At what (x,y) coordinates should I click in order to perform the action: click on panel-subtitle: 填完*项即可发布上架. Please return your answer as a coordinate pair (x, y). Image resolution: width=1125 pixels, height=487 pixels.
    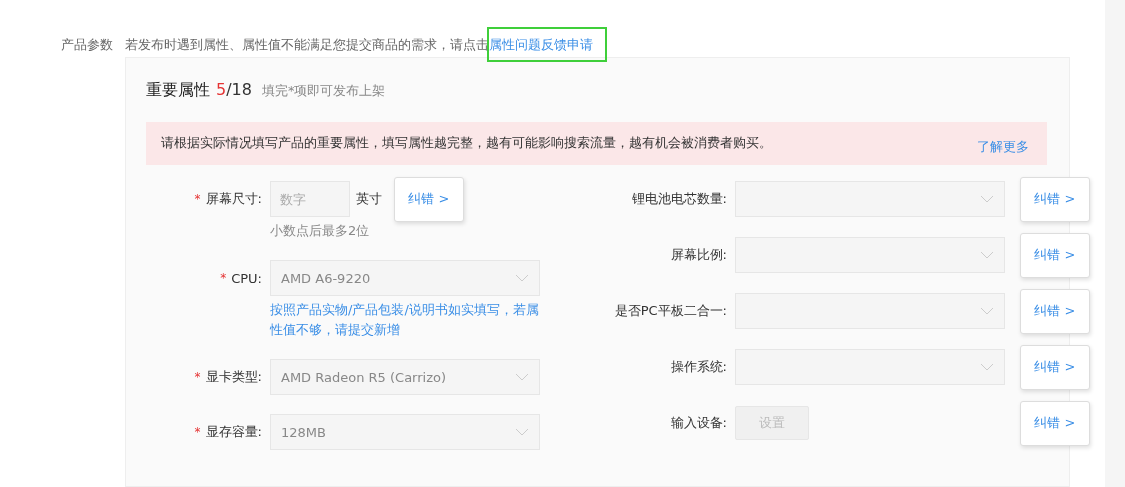
    Looking at the image, I should click on (323, 91).